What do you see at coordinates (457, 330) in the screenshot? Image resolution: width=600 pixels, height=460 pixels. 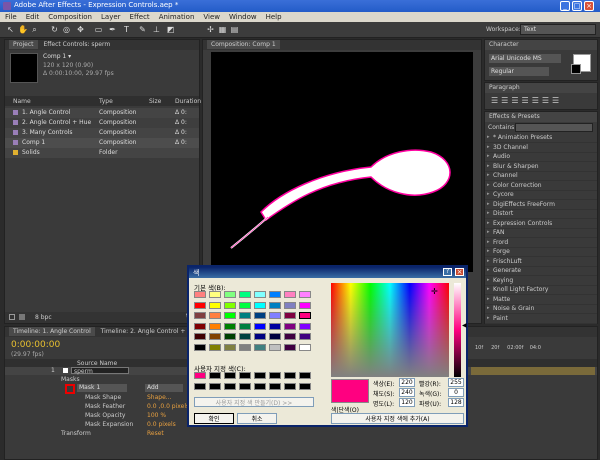 I see `luminance-slider` at bounding box center [457, 330].